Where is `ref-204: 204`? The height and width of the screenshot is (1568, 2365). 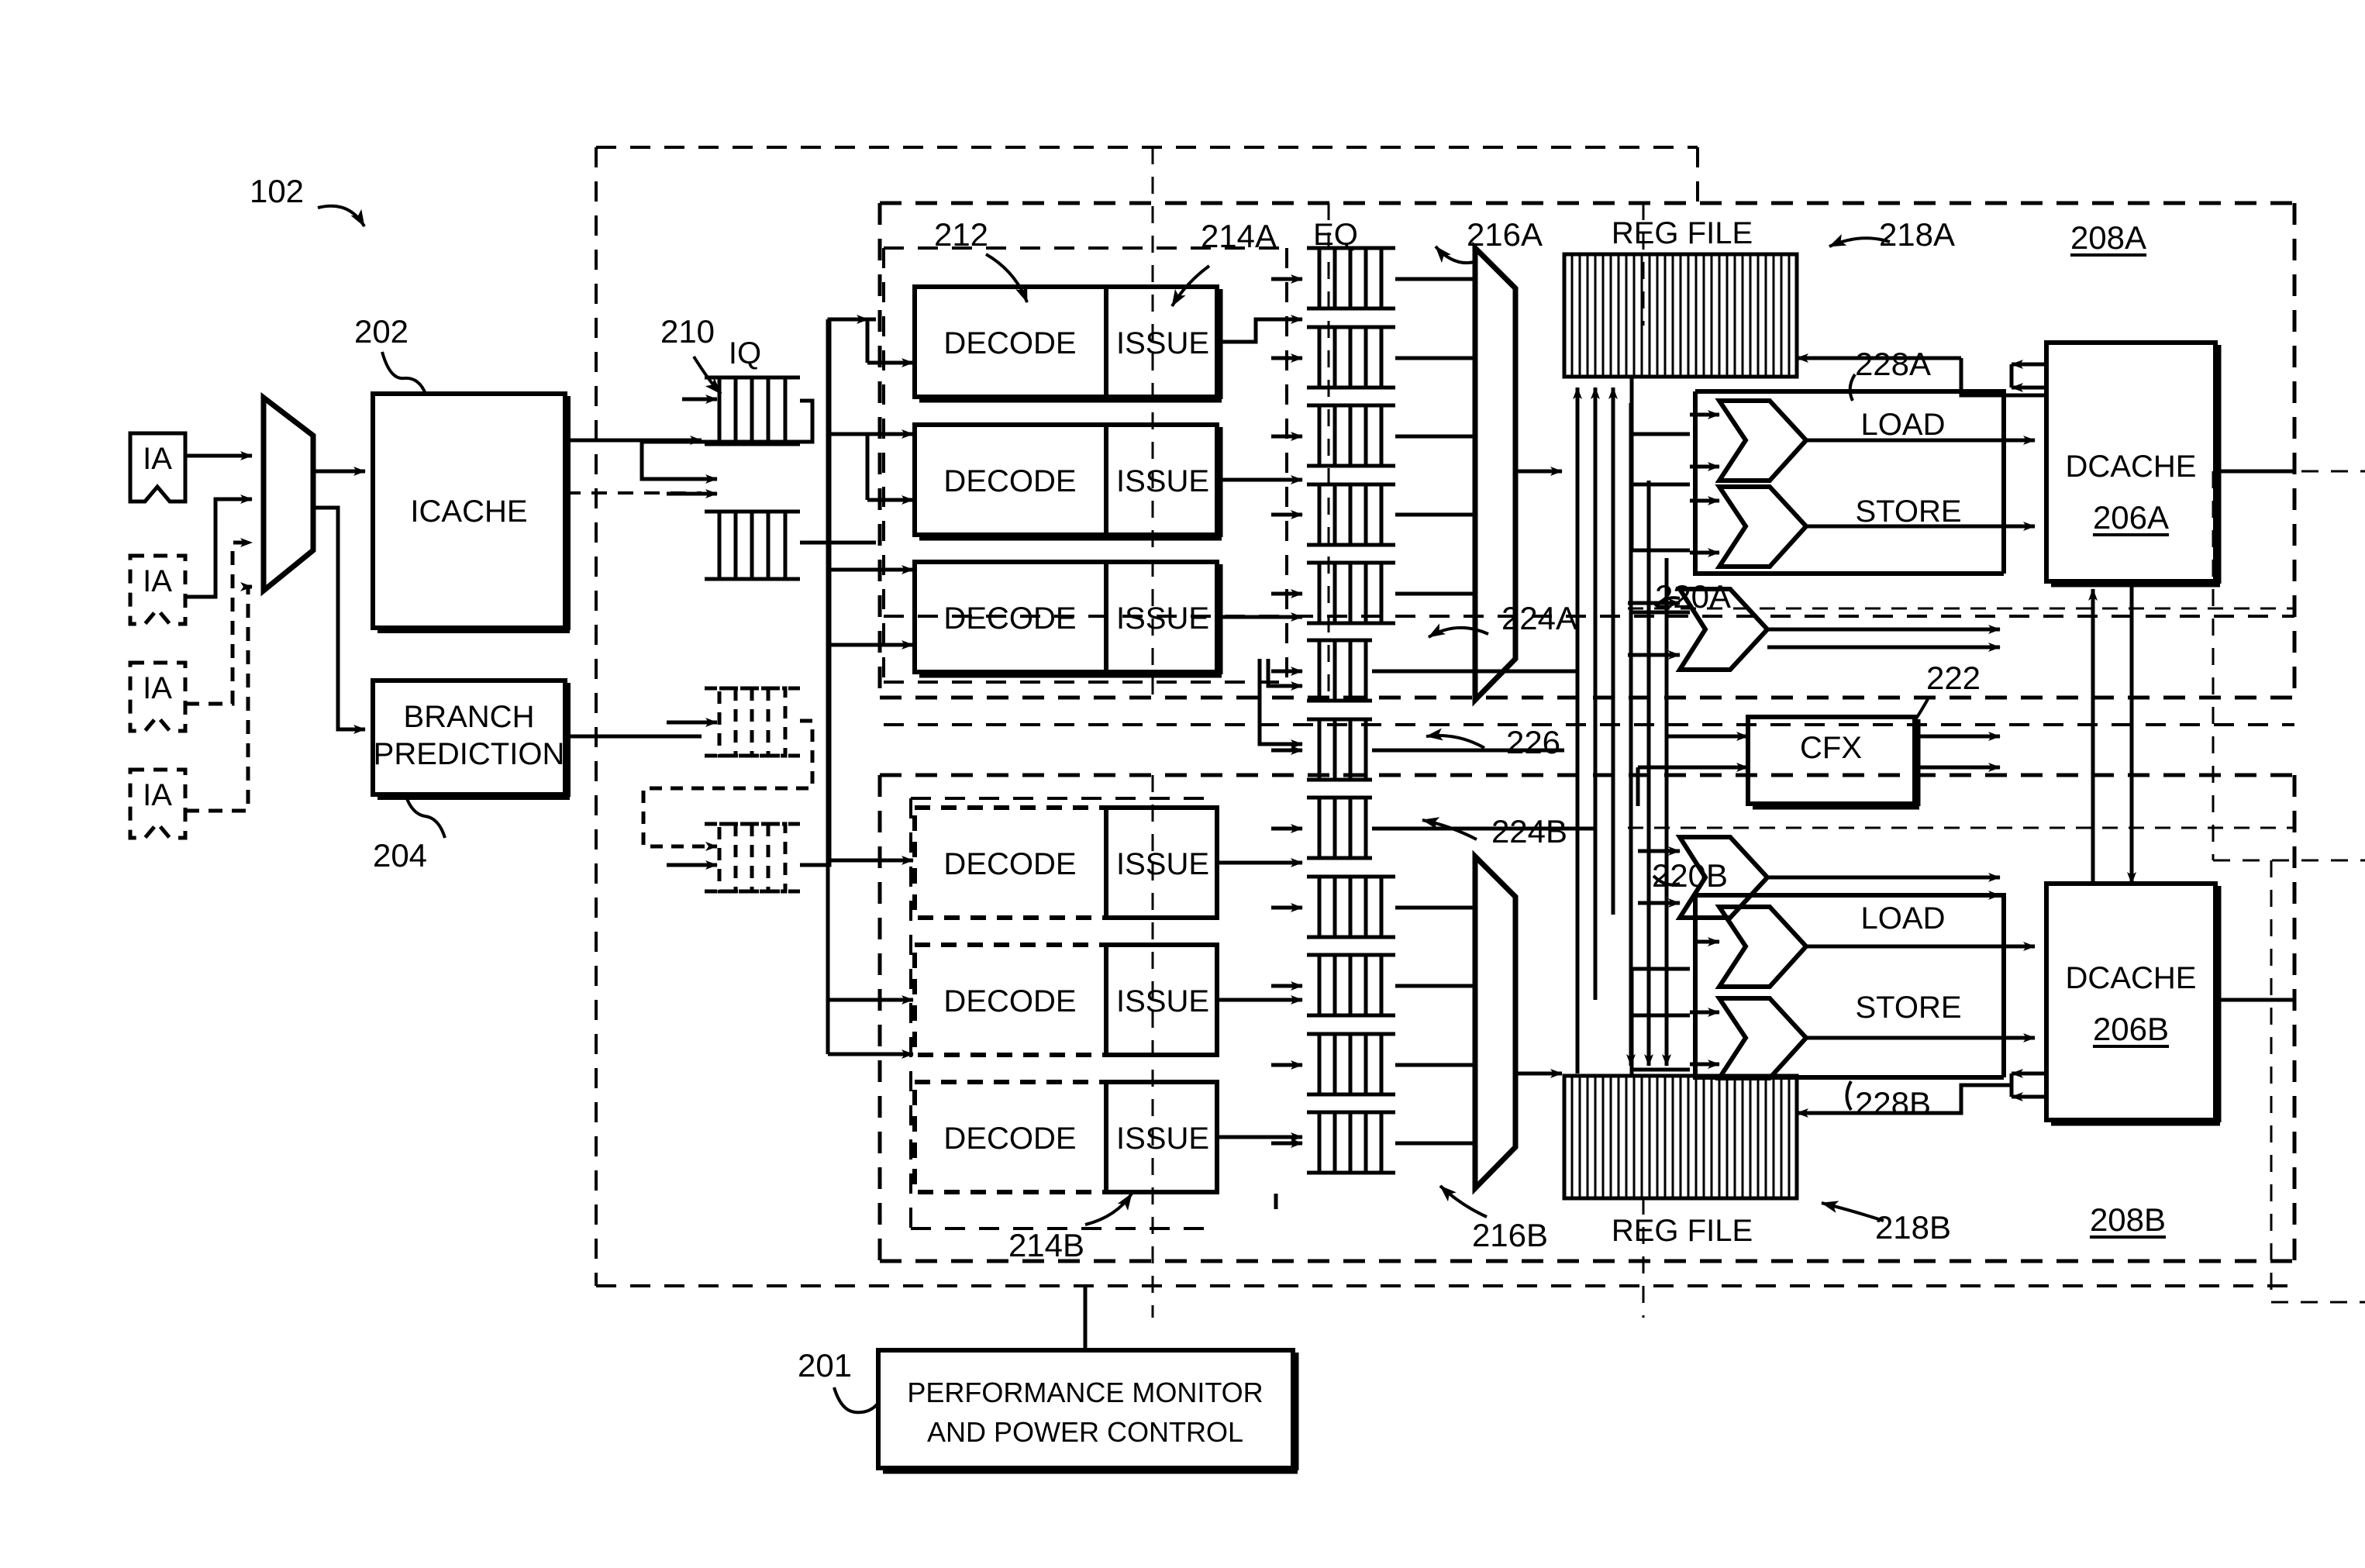 ref-204: 204 is located at coordinates (400, 855).